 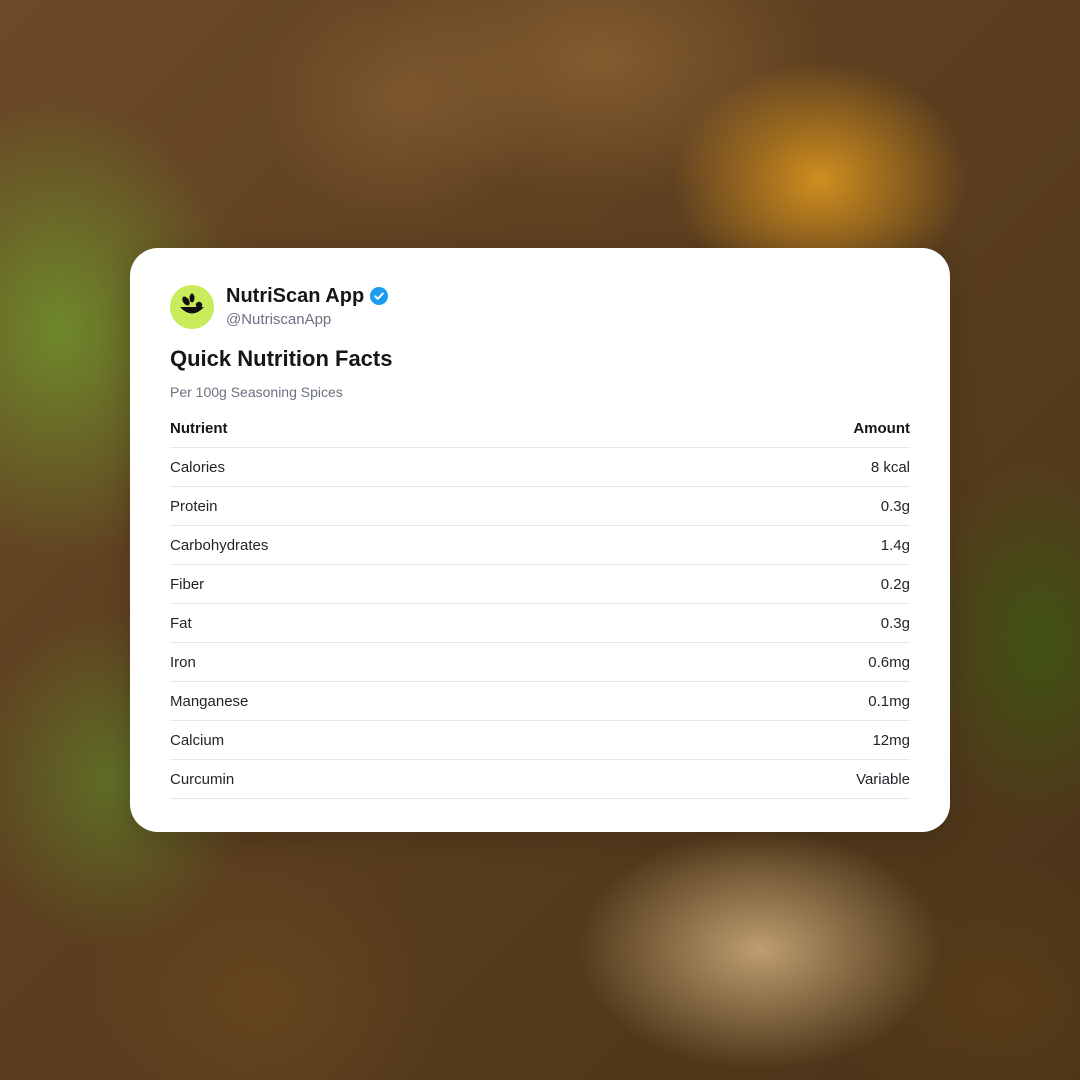 What do you see at coordinates (540, 584) in the screenshot?
I see `table-row: Fiber 0.2g` at bounding box center [540, 584].